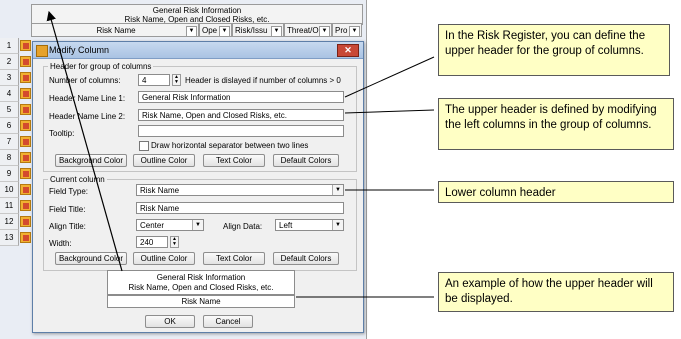 The height and width of the screenshot is (339, 681). Describe the element at coordinates (389, 111) in the screenshot. I see `line-to-header-line2` at that location.